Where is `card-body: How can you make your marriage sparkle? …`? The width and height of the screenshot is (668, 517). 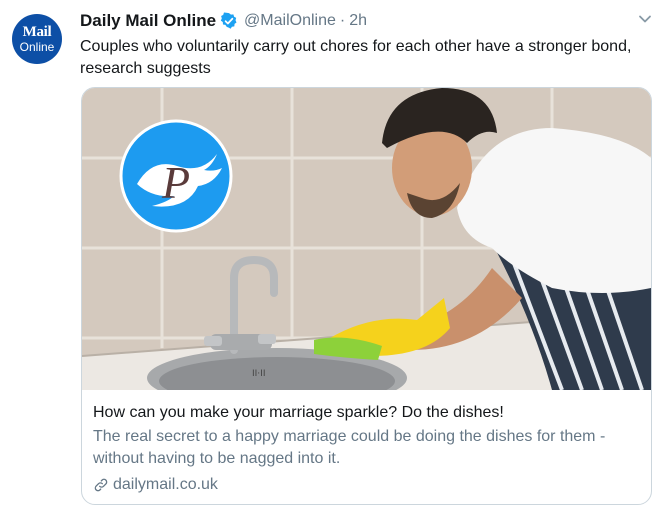
card-body: How can you make your marriage sparkle? … is located at coordinates (368, 449).